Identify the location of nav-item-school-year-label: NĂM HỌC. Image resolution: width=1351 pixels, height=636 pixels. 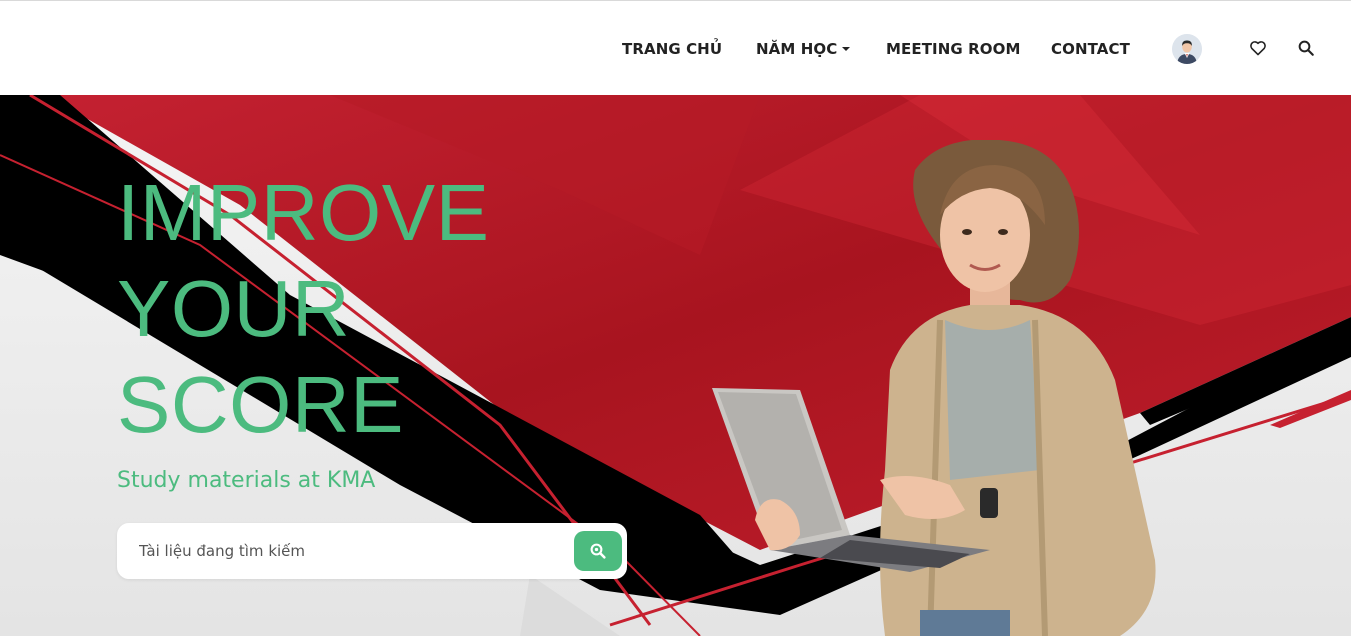
(797, 49).